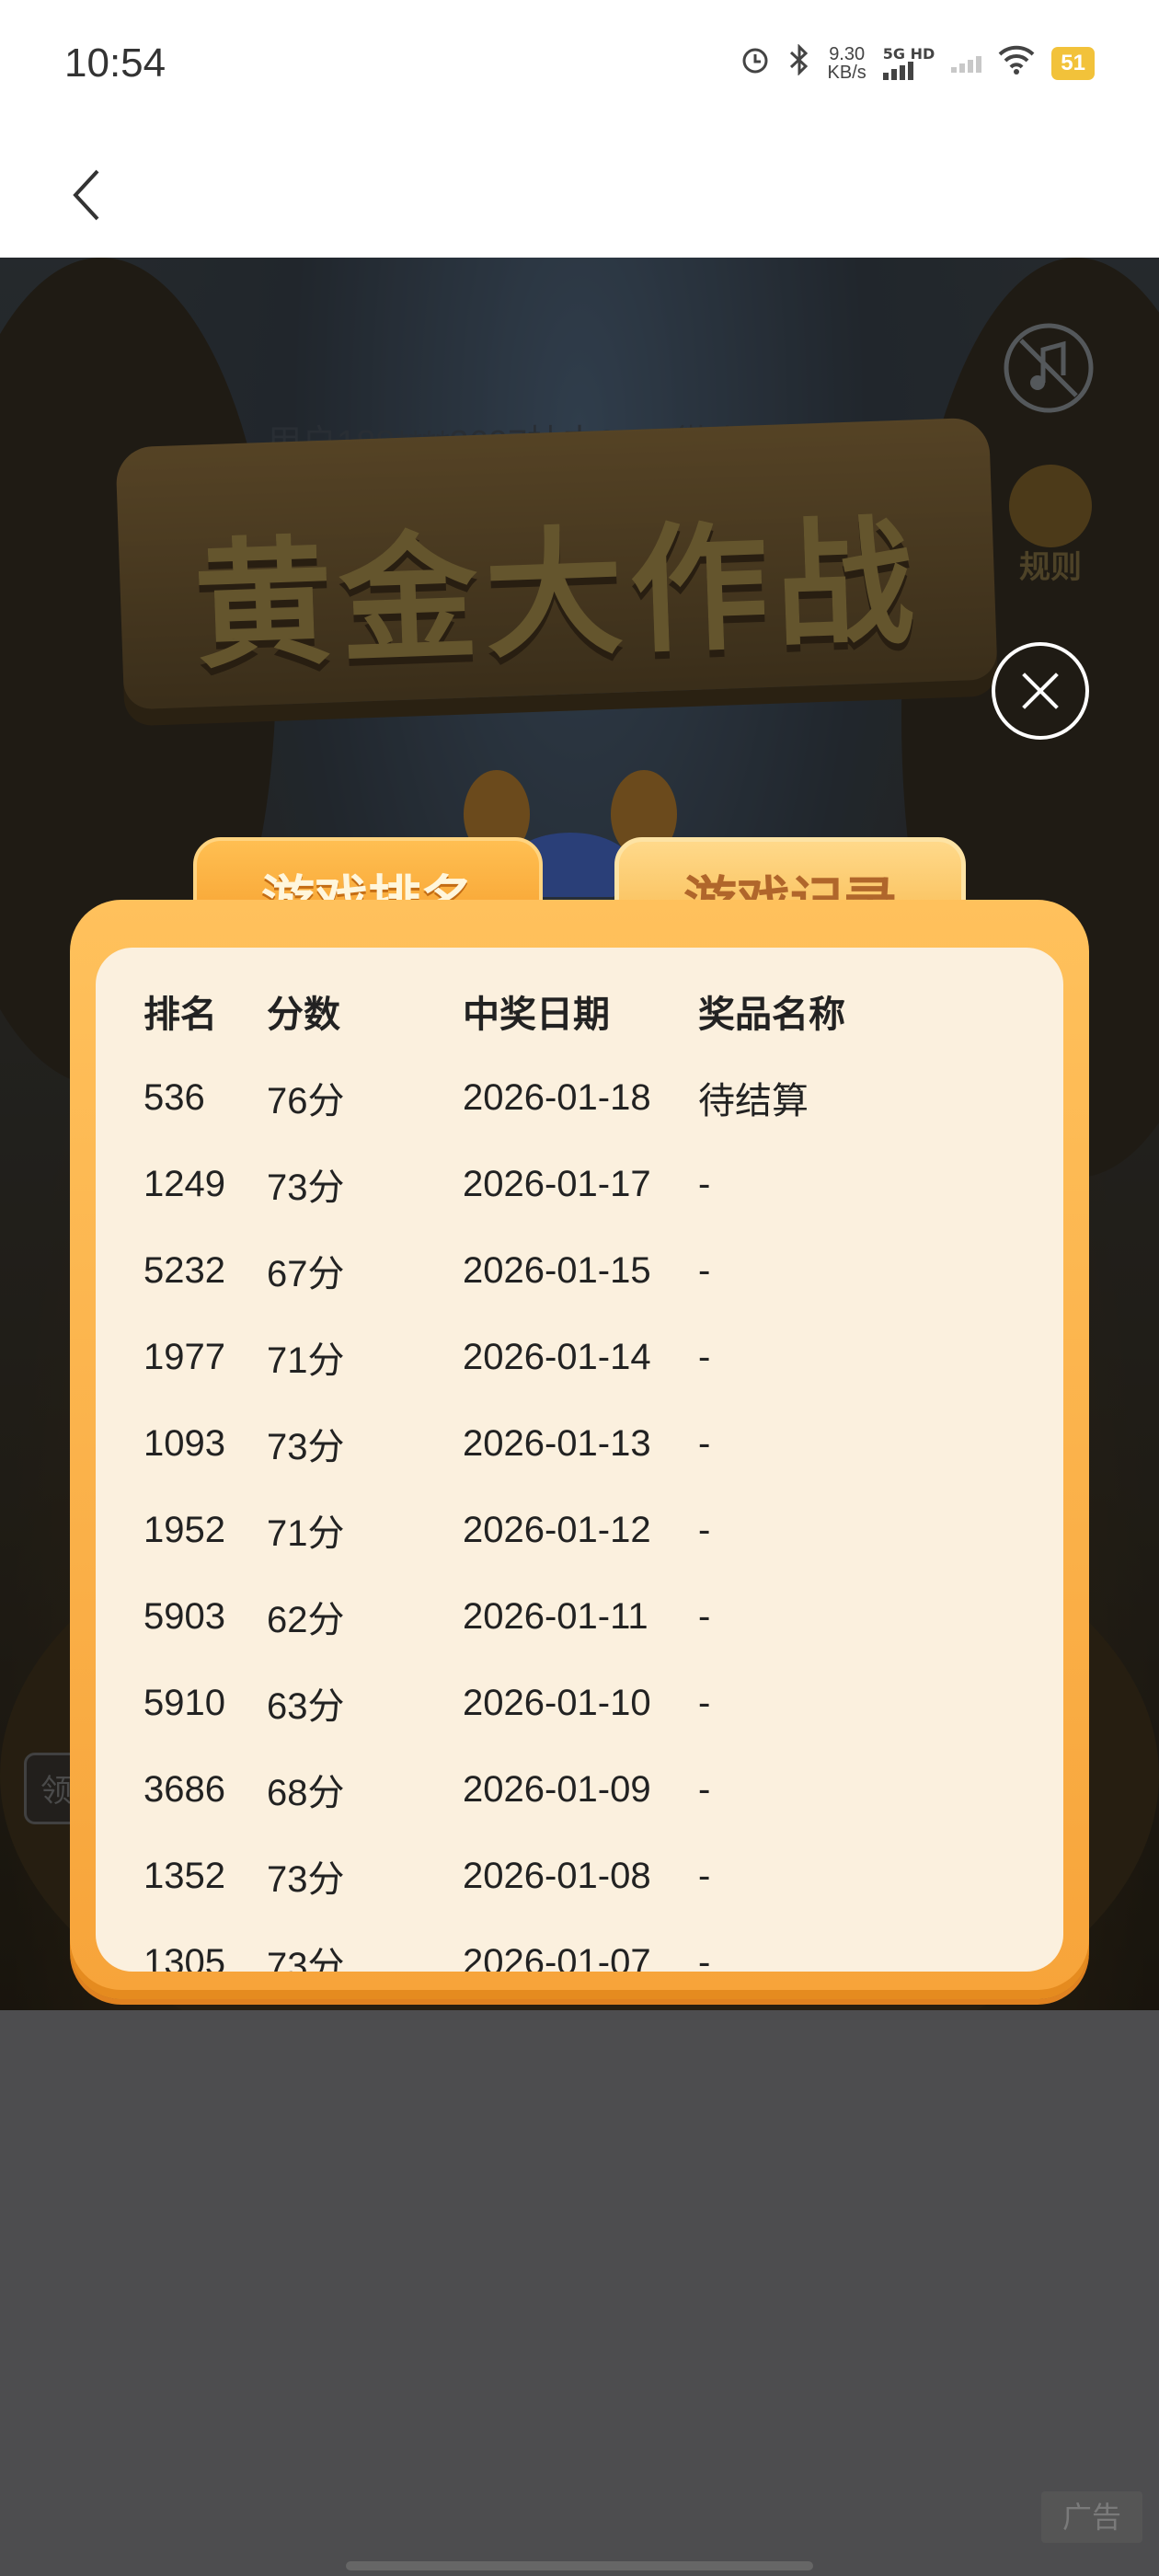 This screenshot has width=1159, height=2576. I want to click on cell-score: 63分, so click(306, 1706).